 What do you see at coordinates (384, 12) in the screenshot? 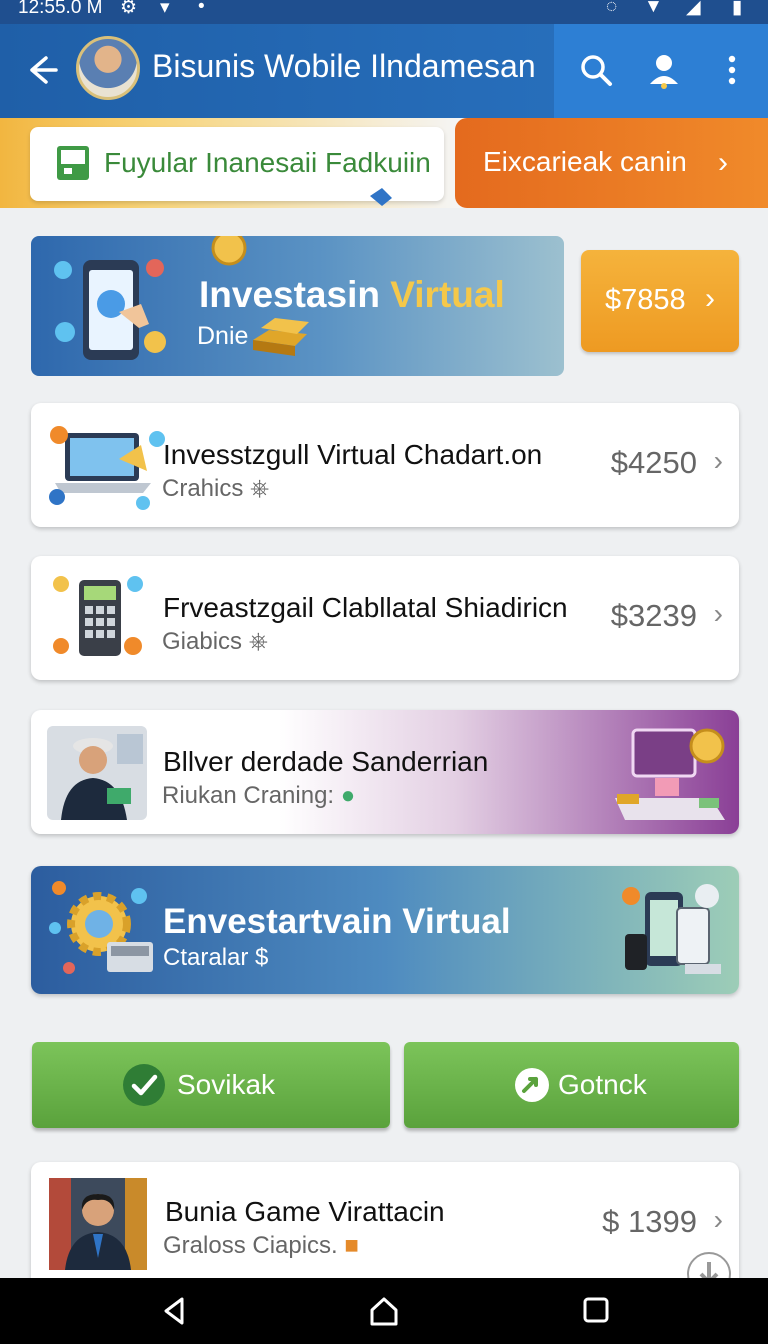
I see `status-bar: 12:55.0 M ⚙ ▾ • ◌ ▼ ◢ ▮` at bounding box center [384, 12].